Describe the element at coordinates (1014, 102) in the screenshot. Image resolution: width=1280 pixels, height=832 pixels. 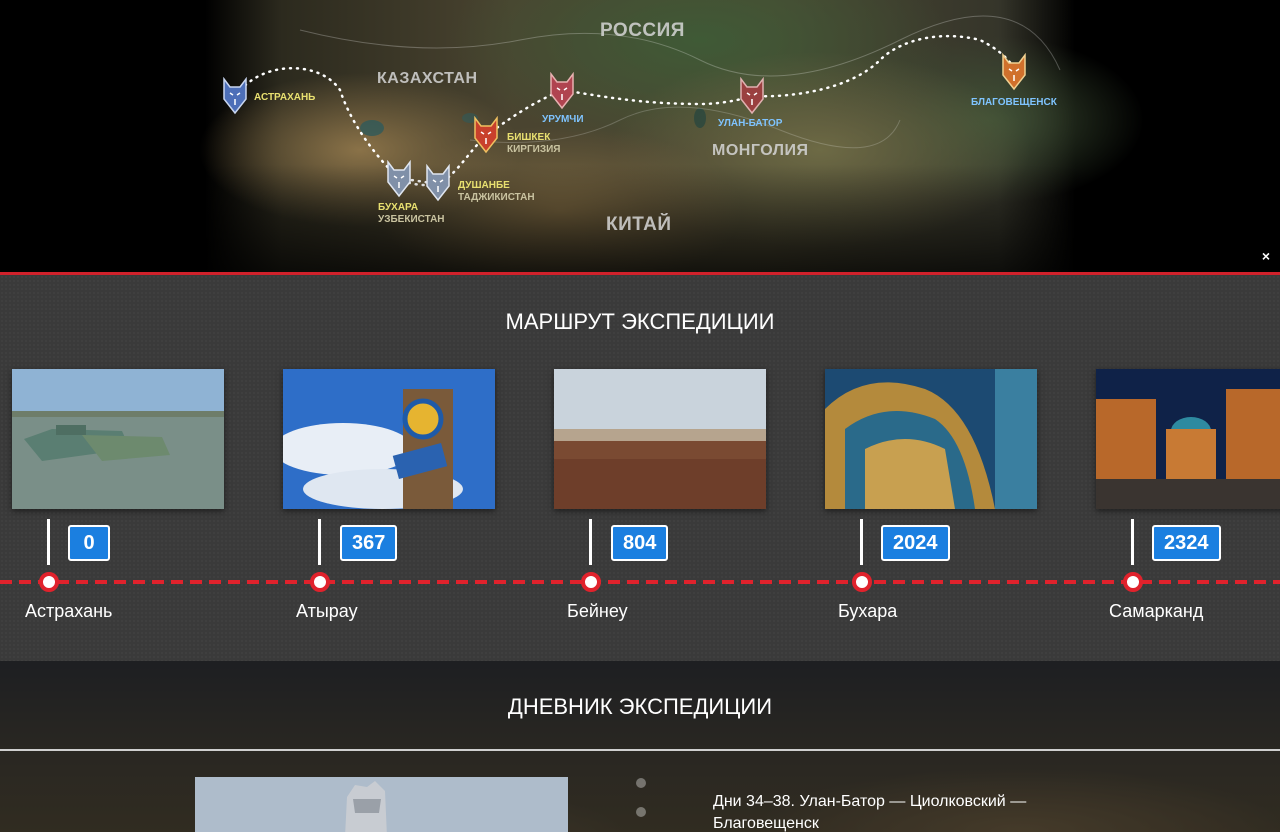
I see `city-label-blagoveshchensk: БЛАГОВЕЩЕНСК` at that location.